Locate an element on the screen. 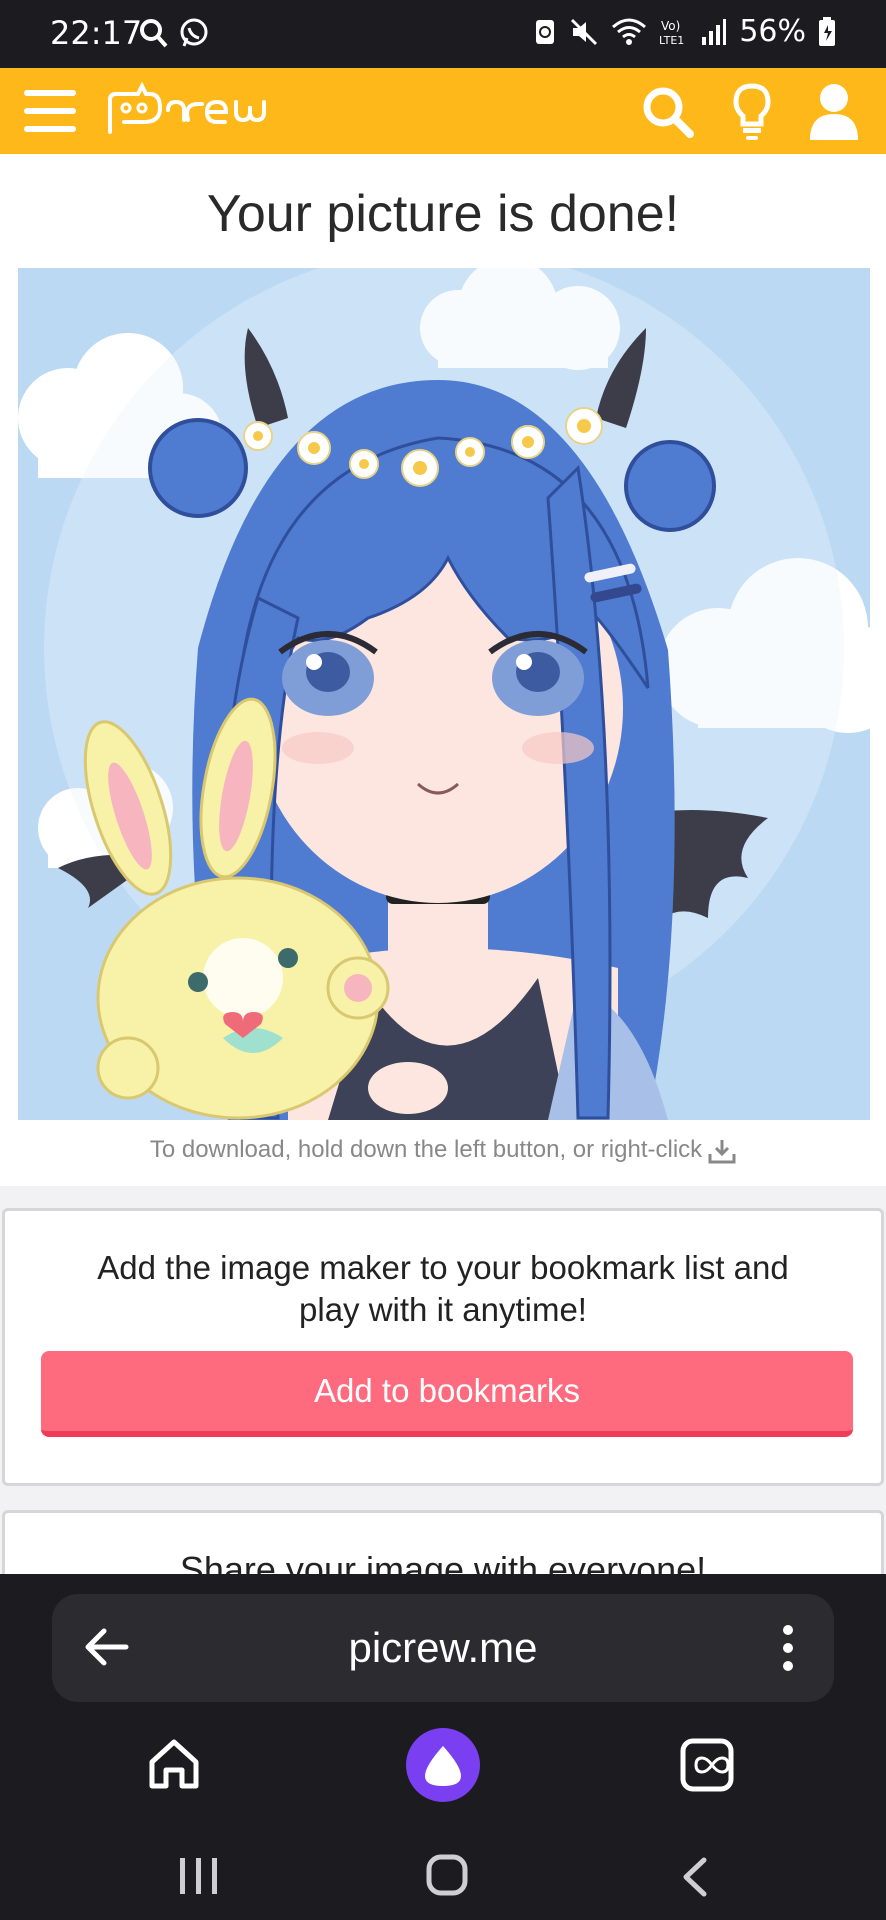  status-right-icons: Vo) LTE1 56% is located at coordinates (684, 31).